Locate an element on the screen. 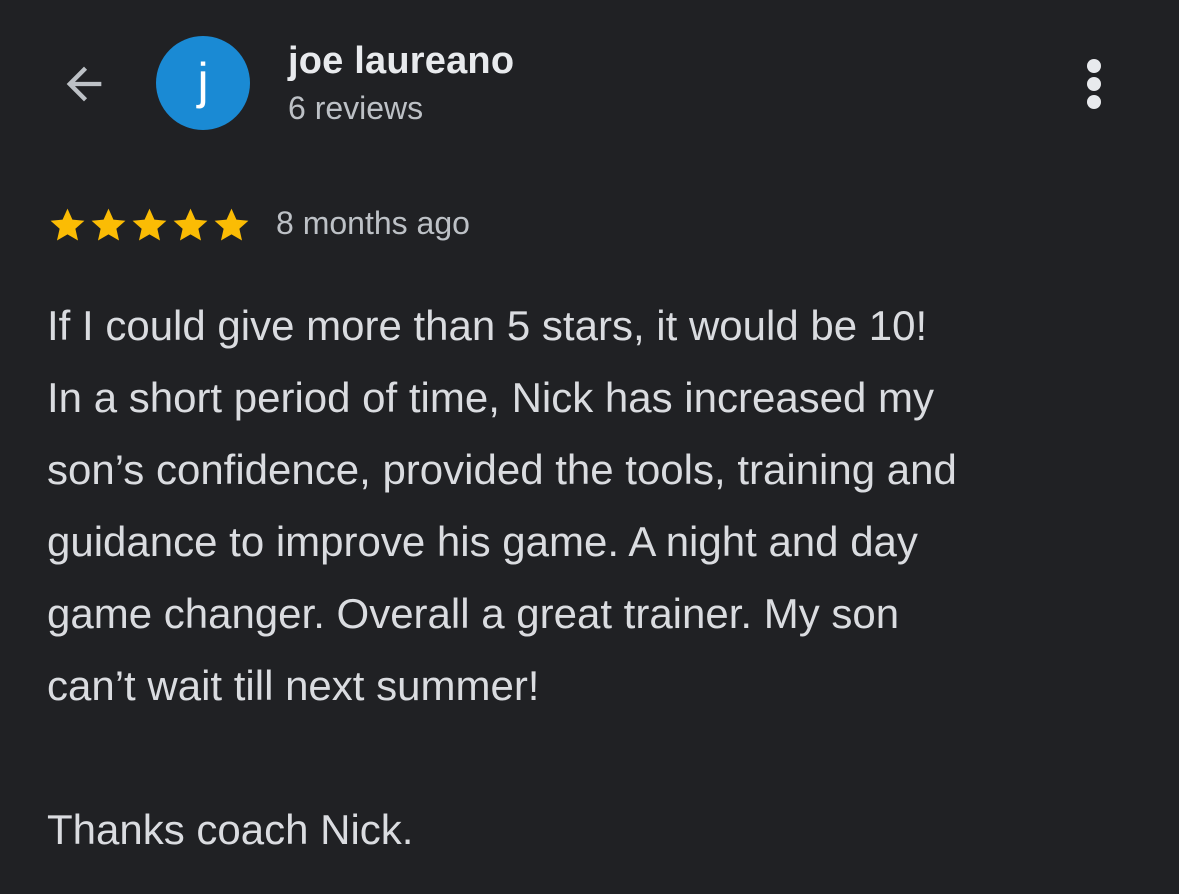 The height and width of the screenshot is (894, 1179). avatar-letter: j is located at coordinates (203, 81).